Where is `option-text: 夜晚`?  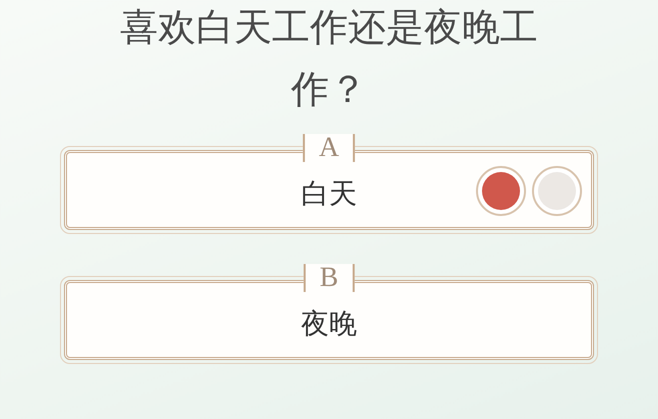
option-text: 夜晚 is located at coordinates (329, 324).